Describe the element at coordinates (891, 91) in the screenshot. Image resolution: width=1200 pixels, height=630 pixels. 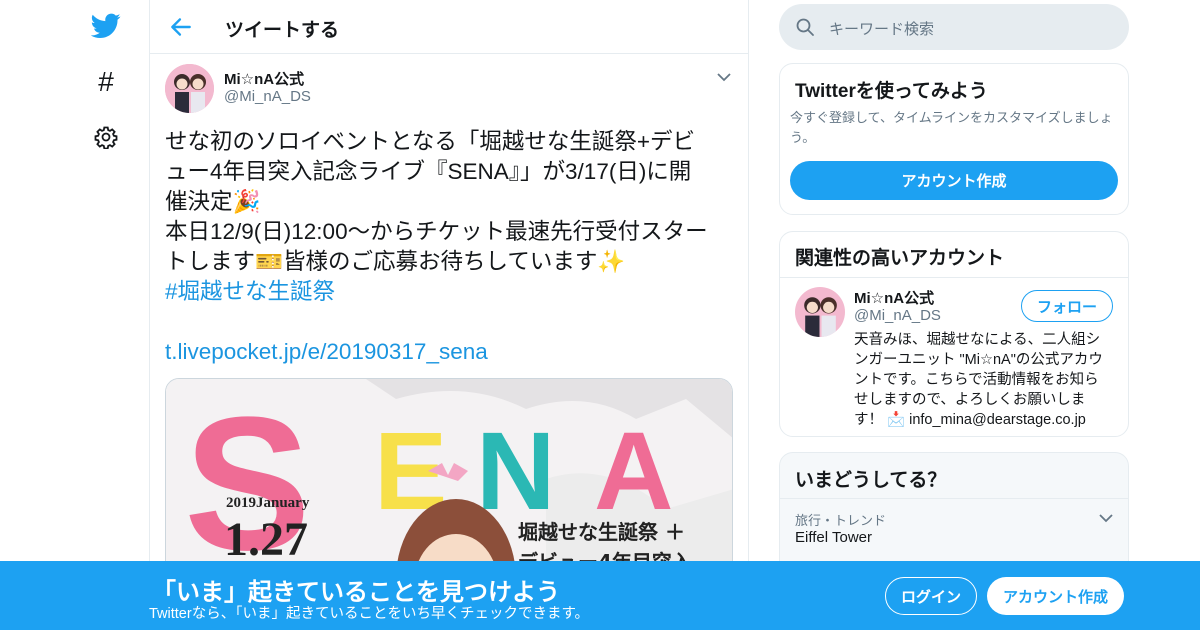
I see `try-card-title: Twitterを使ってみよう` at that location.